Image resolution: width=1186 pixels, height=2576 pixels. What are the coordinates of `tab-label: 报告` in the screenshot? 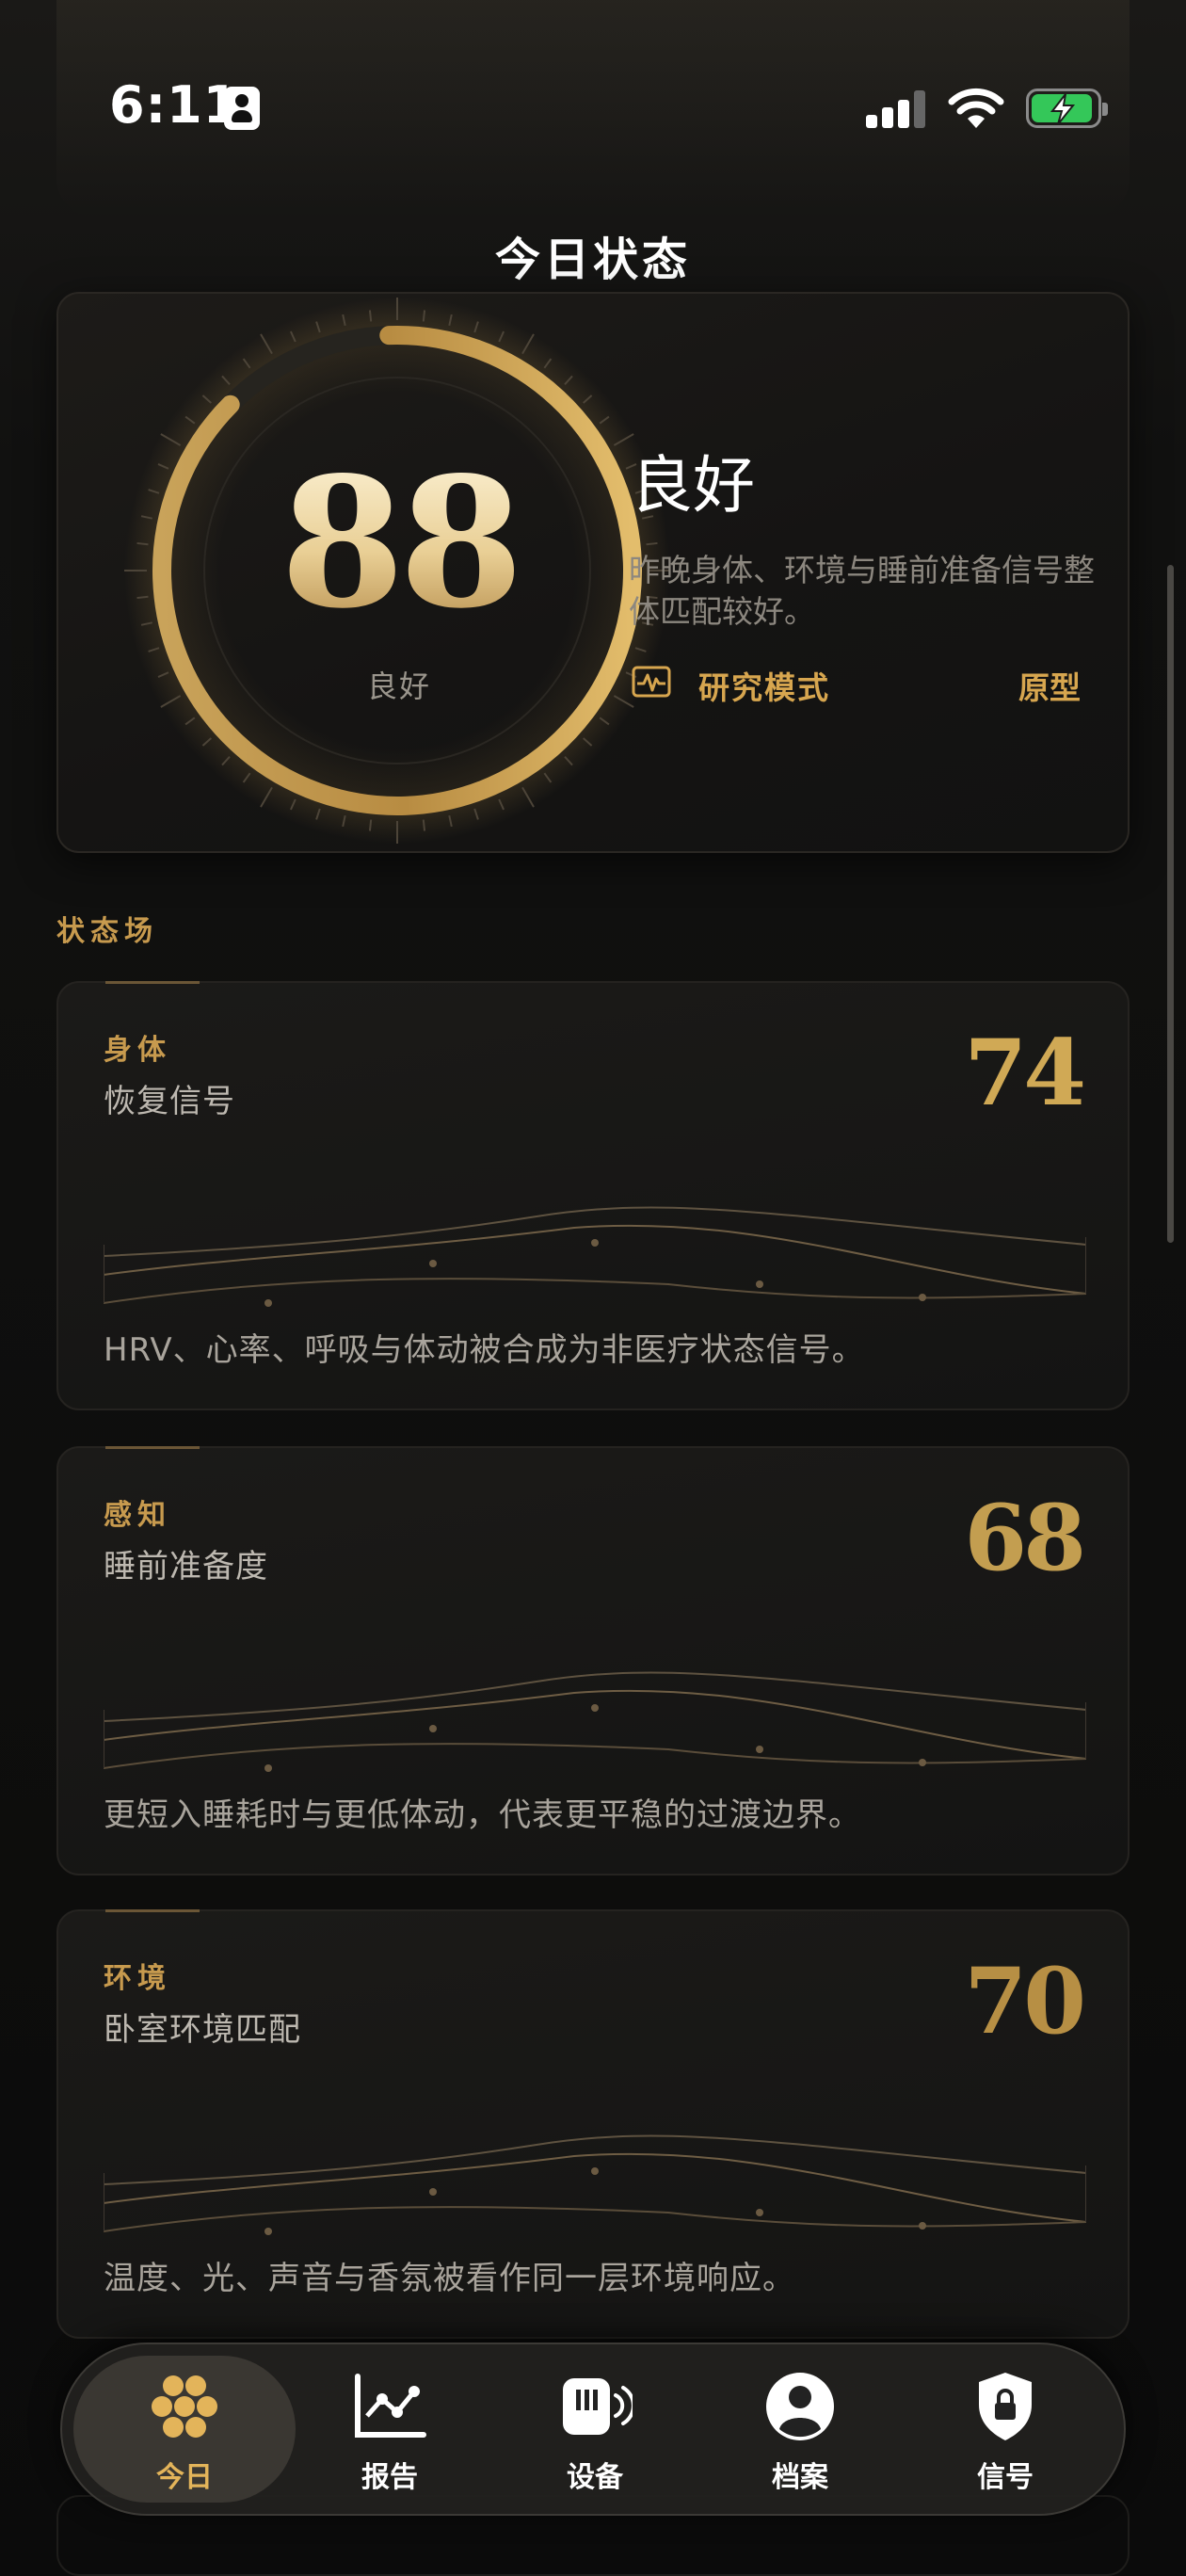 It's located at (389, 2477).